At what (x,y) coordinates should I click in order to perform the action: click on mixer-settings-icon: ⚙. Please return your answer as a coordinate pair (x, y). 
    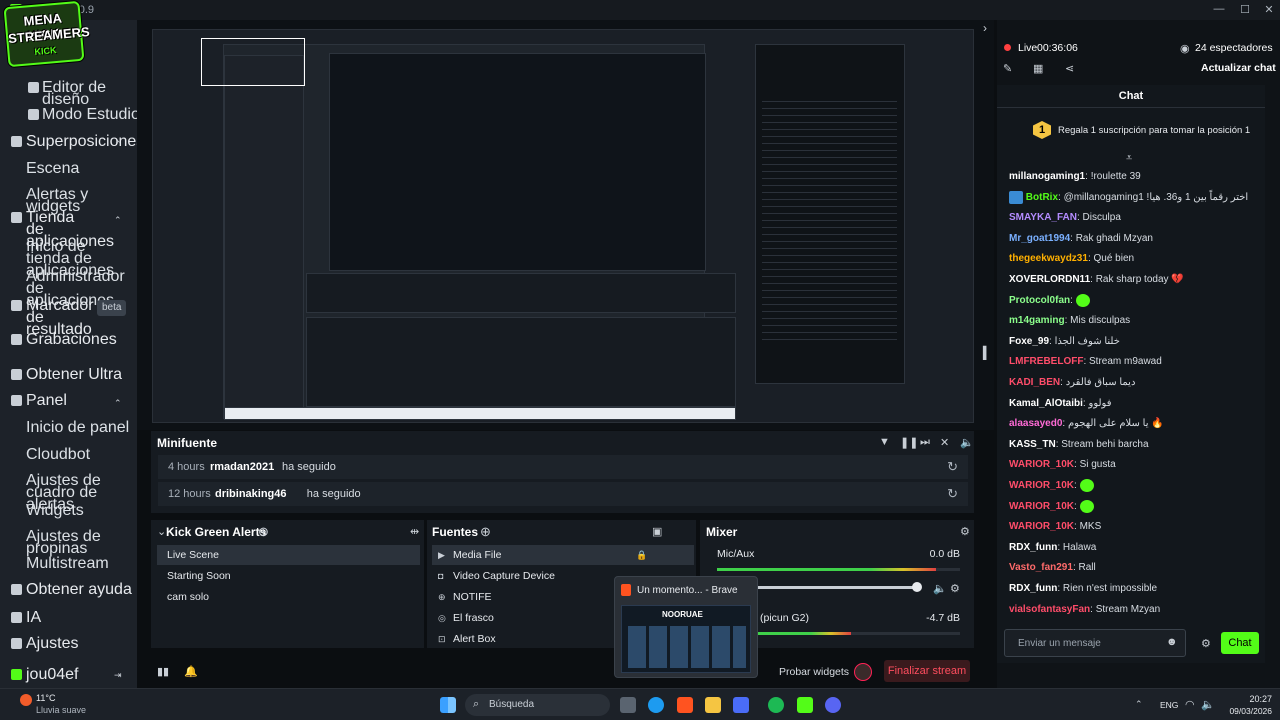
    Looking at the image, I should click on (965, 531).